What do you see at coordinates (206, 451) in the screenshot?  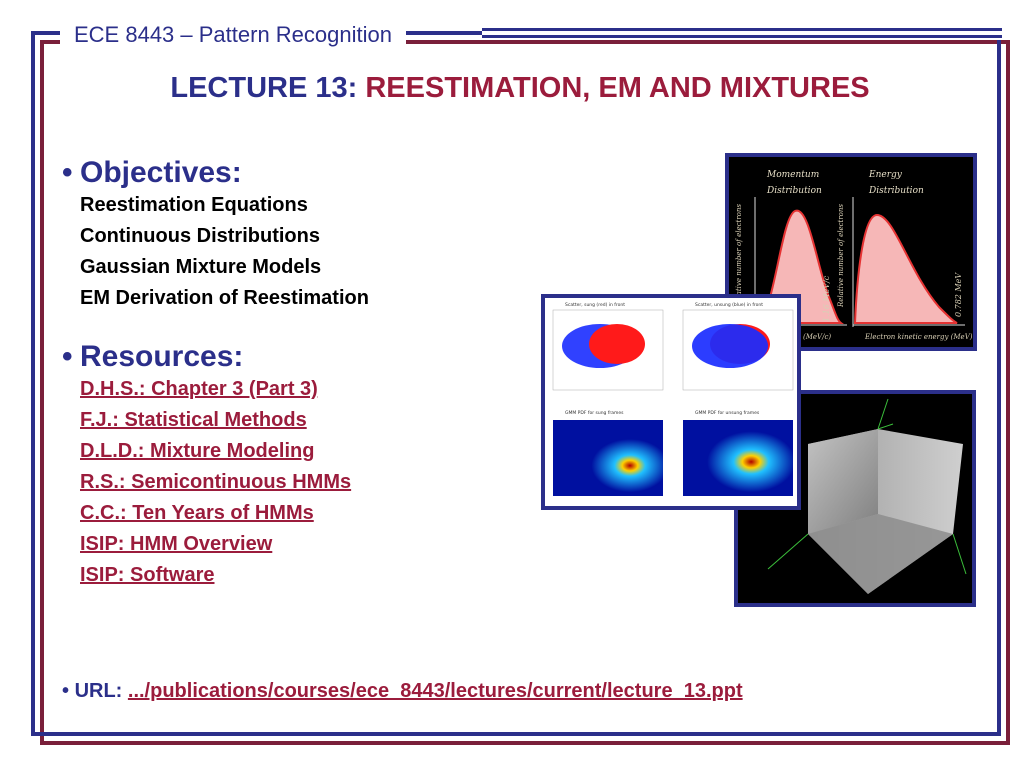 I see `resource-link: D.L.D.: Mixture Modeling` at bounding box center [206, 451].